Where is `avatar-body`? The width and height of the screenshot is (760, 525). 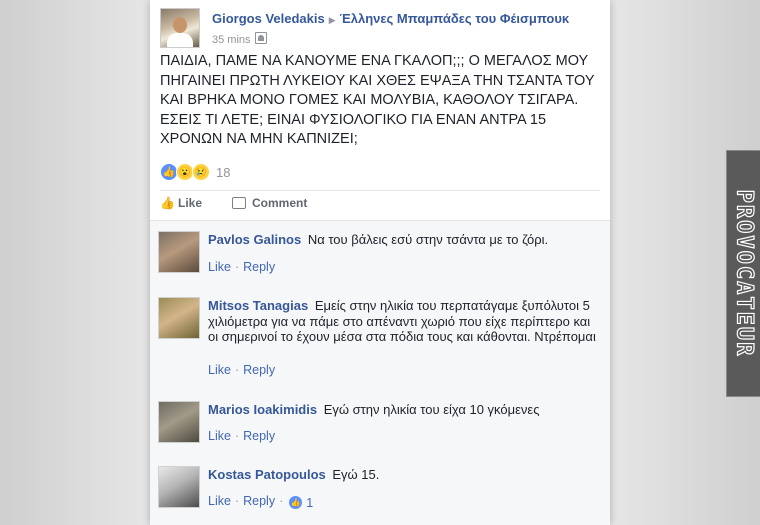 avatar-body is located at coordinates (180, 40).